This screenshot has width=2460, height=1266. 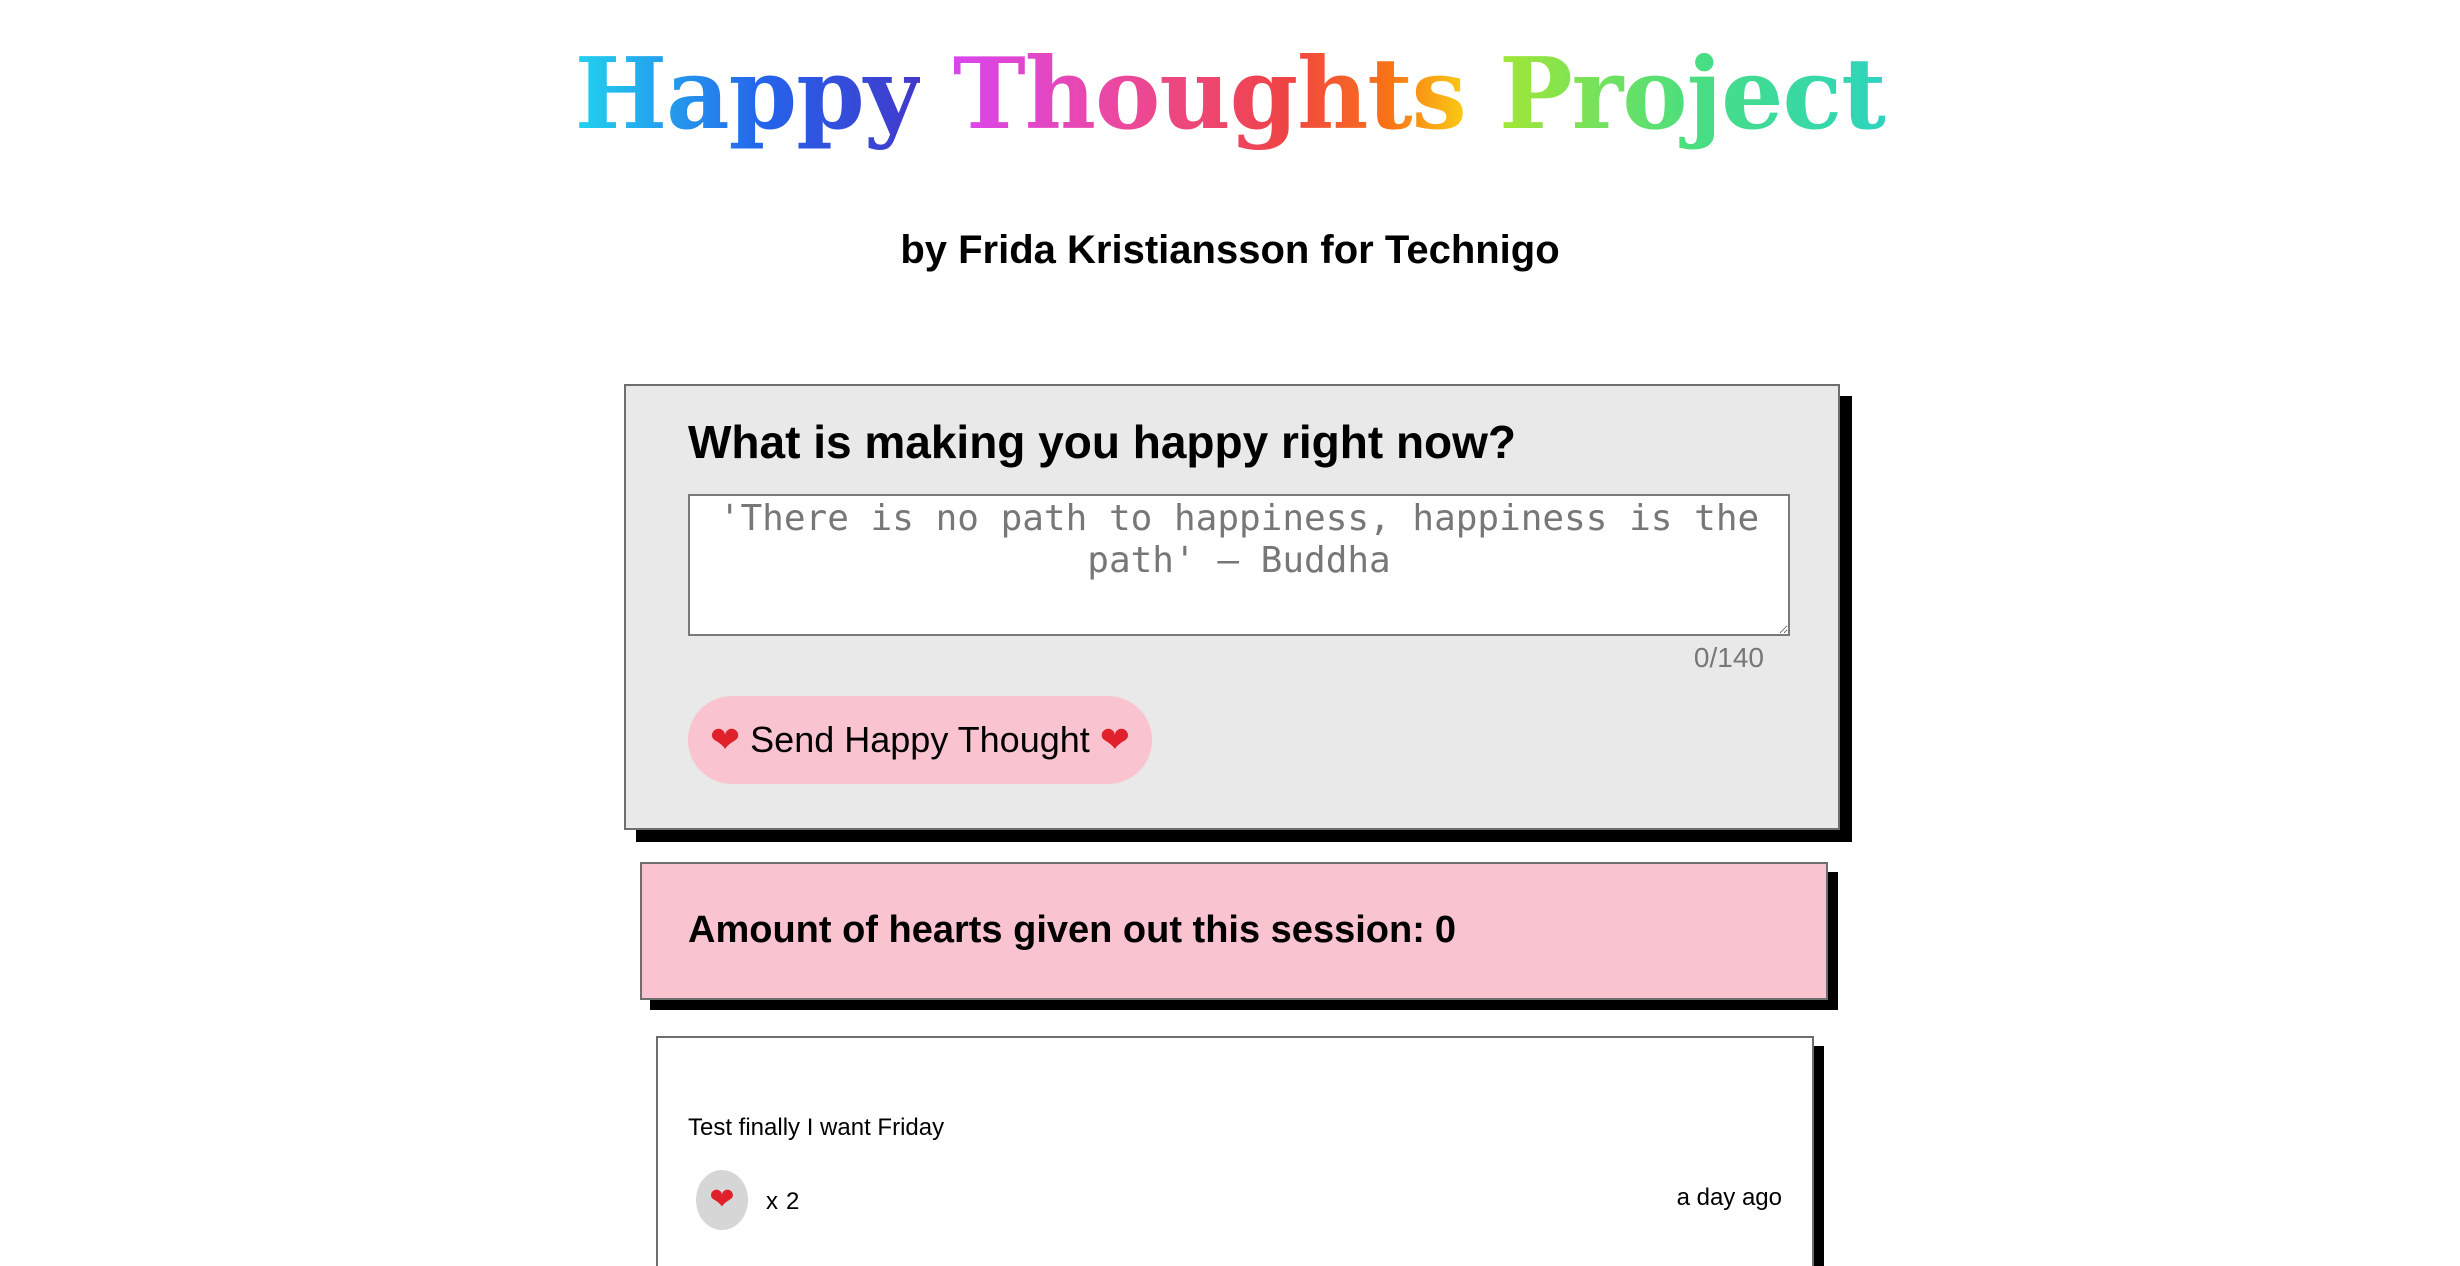 I want to click on send-happy-thought-button: ❤ Send Happy Thought ❤, so click(x=920, y=740).